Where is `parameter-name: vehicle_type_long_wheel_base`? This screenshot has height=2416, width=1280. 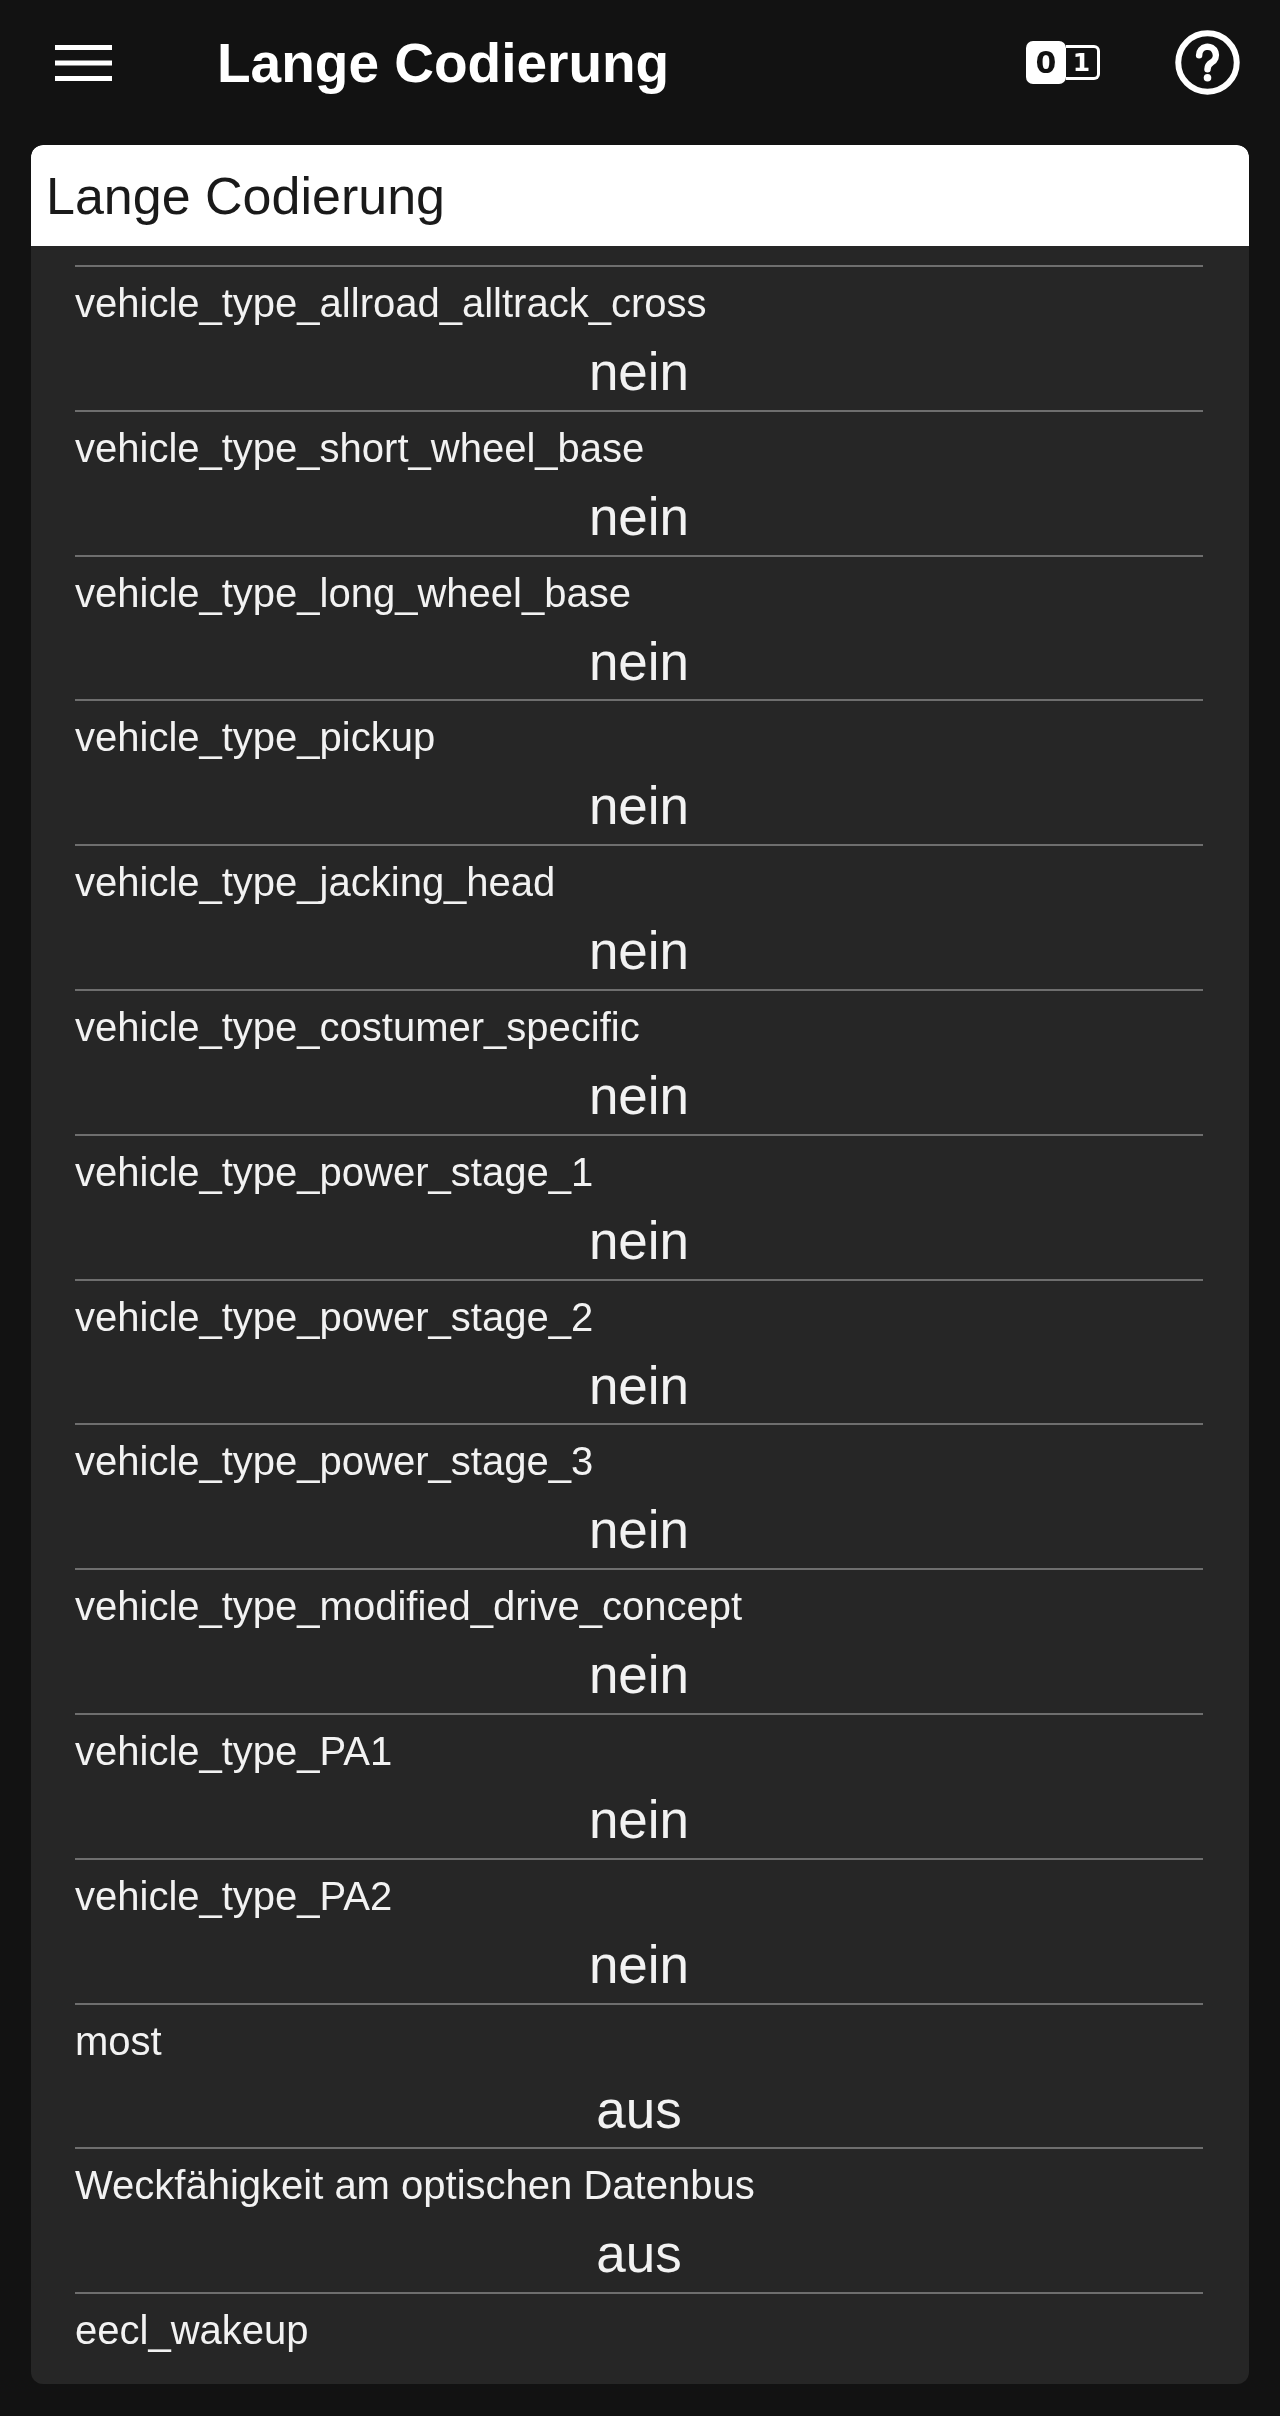 parameter-name: vehicle_type_long_wheel_base is located at coordinates (353, 592).